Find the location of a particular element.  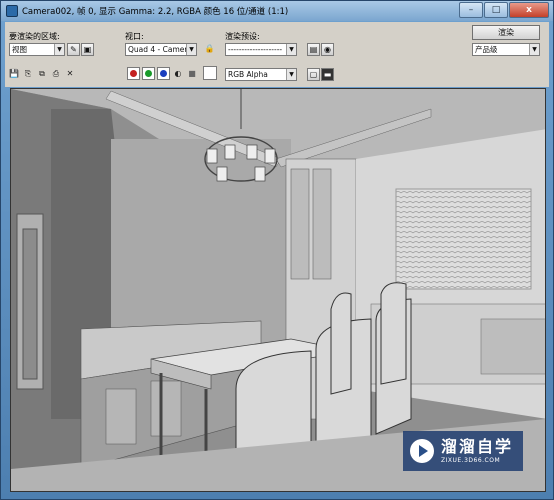

toggle-toolbar-icon: ▢ is located at coordinates (313, 74).